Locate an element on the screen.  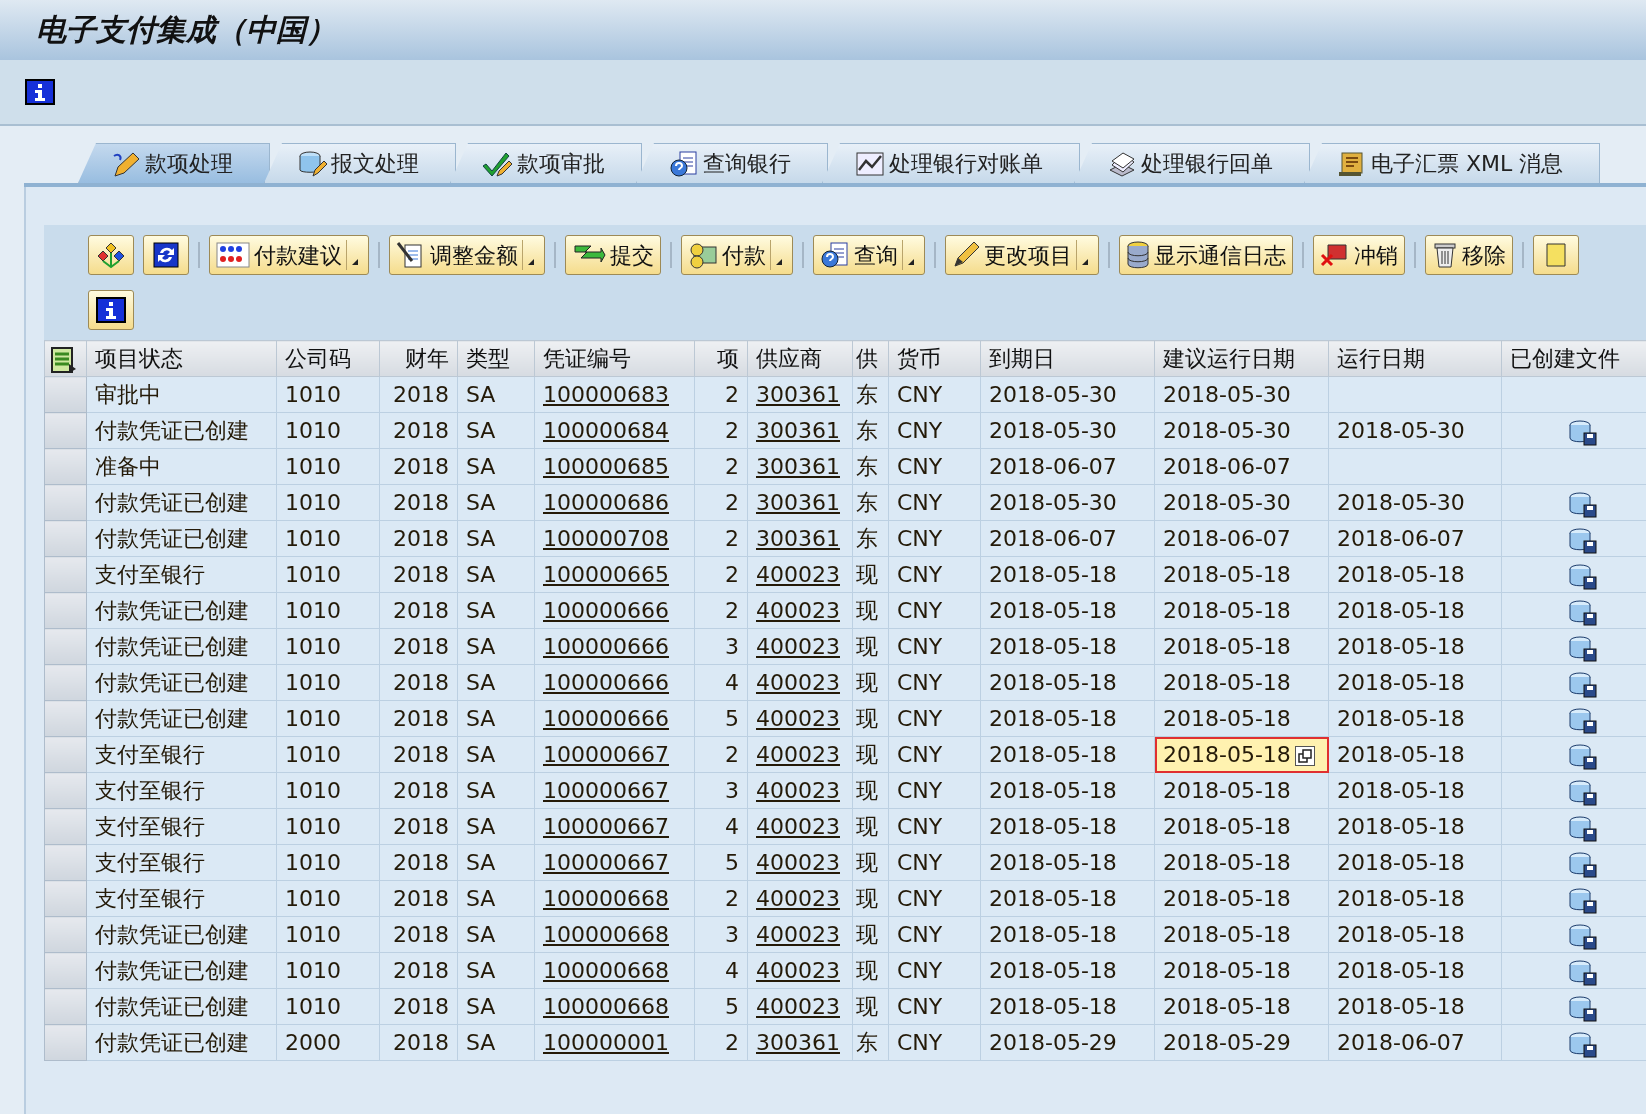
column-header: 供 is located at coordinates (870, 358).